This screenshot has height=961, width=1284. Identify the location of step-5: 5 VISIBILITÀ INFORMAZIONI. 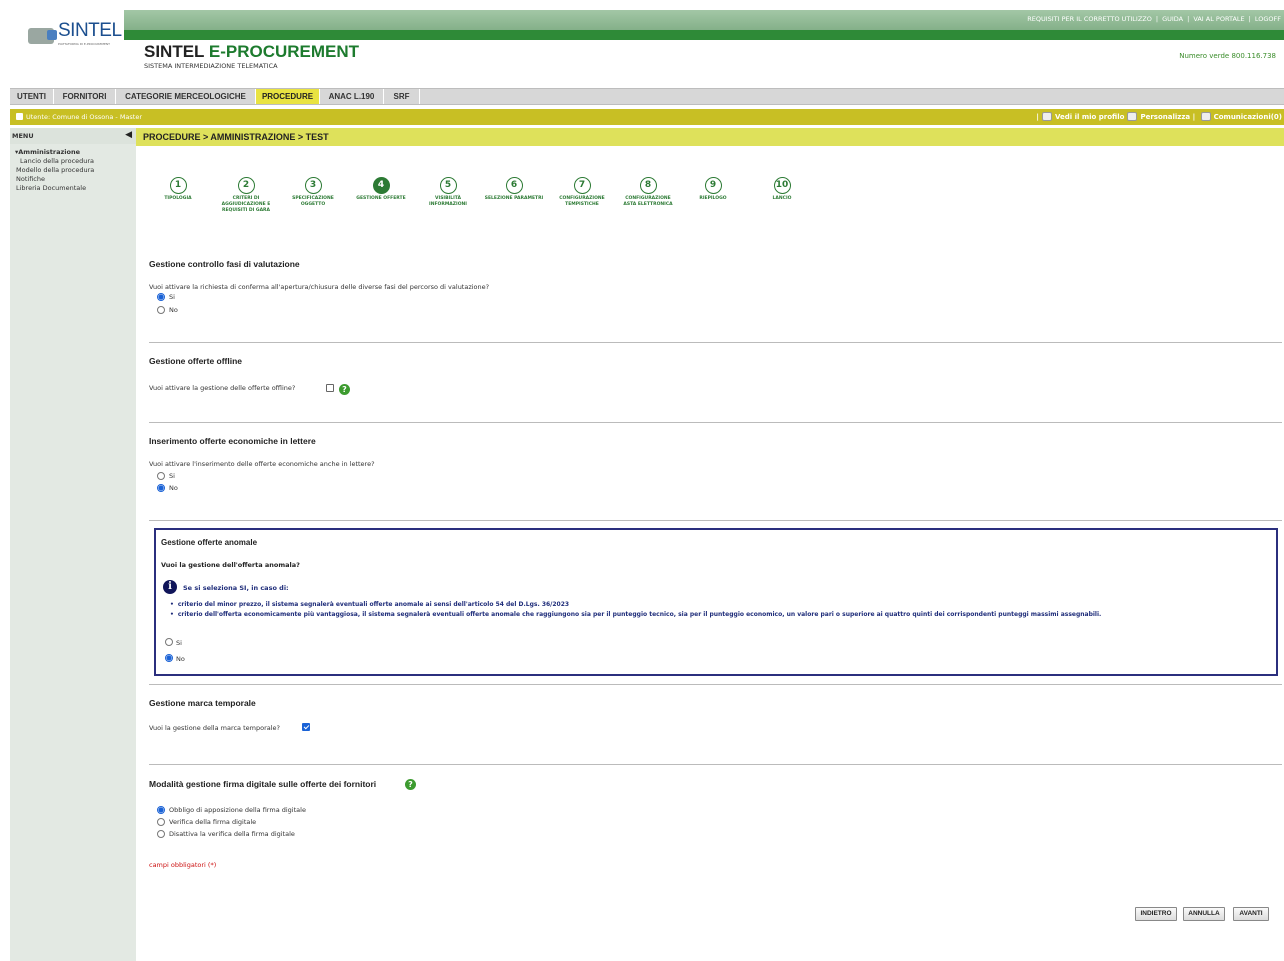
(448, 192).